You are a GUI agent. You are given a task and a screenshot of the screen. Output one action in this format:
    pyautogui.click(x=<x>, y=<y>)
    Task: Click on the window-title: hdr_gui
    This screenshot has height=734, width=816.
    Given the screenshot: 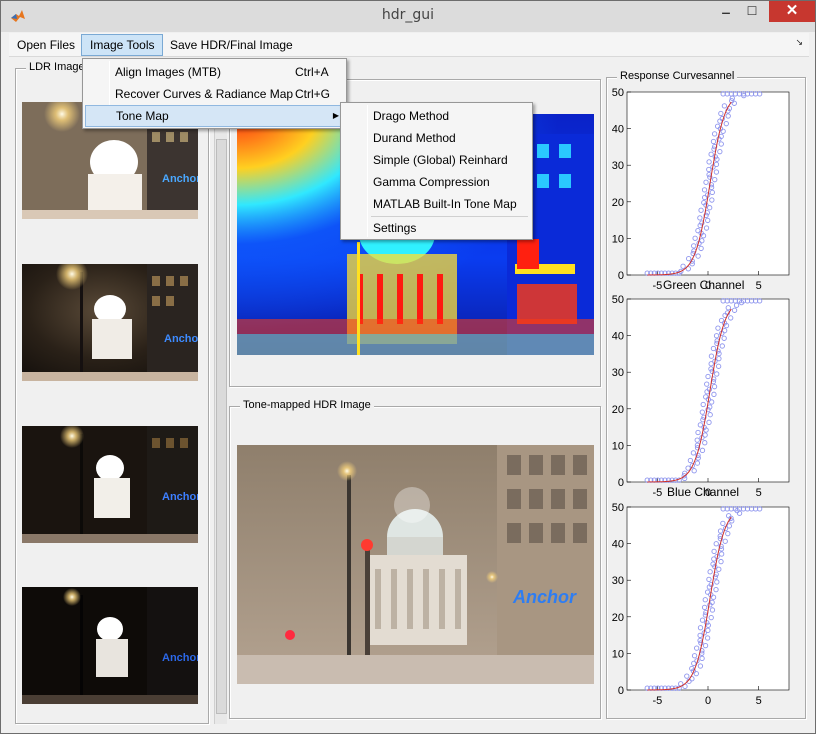 What is the action you would take?
    pyautogui.click(x=408, y=15)
    